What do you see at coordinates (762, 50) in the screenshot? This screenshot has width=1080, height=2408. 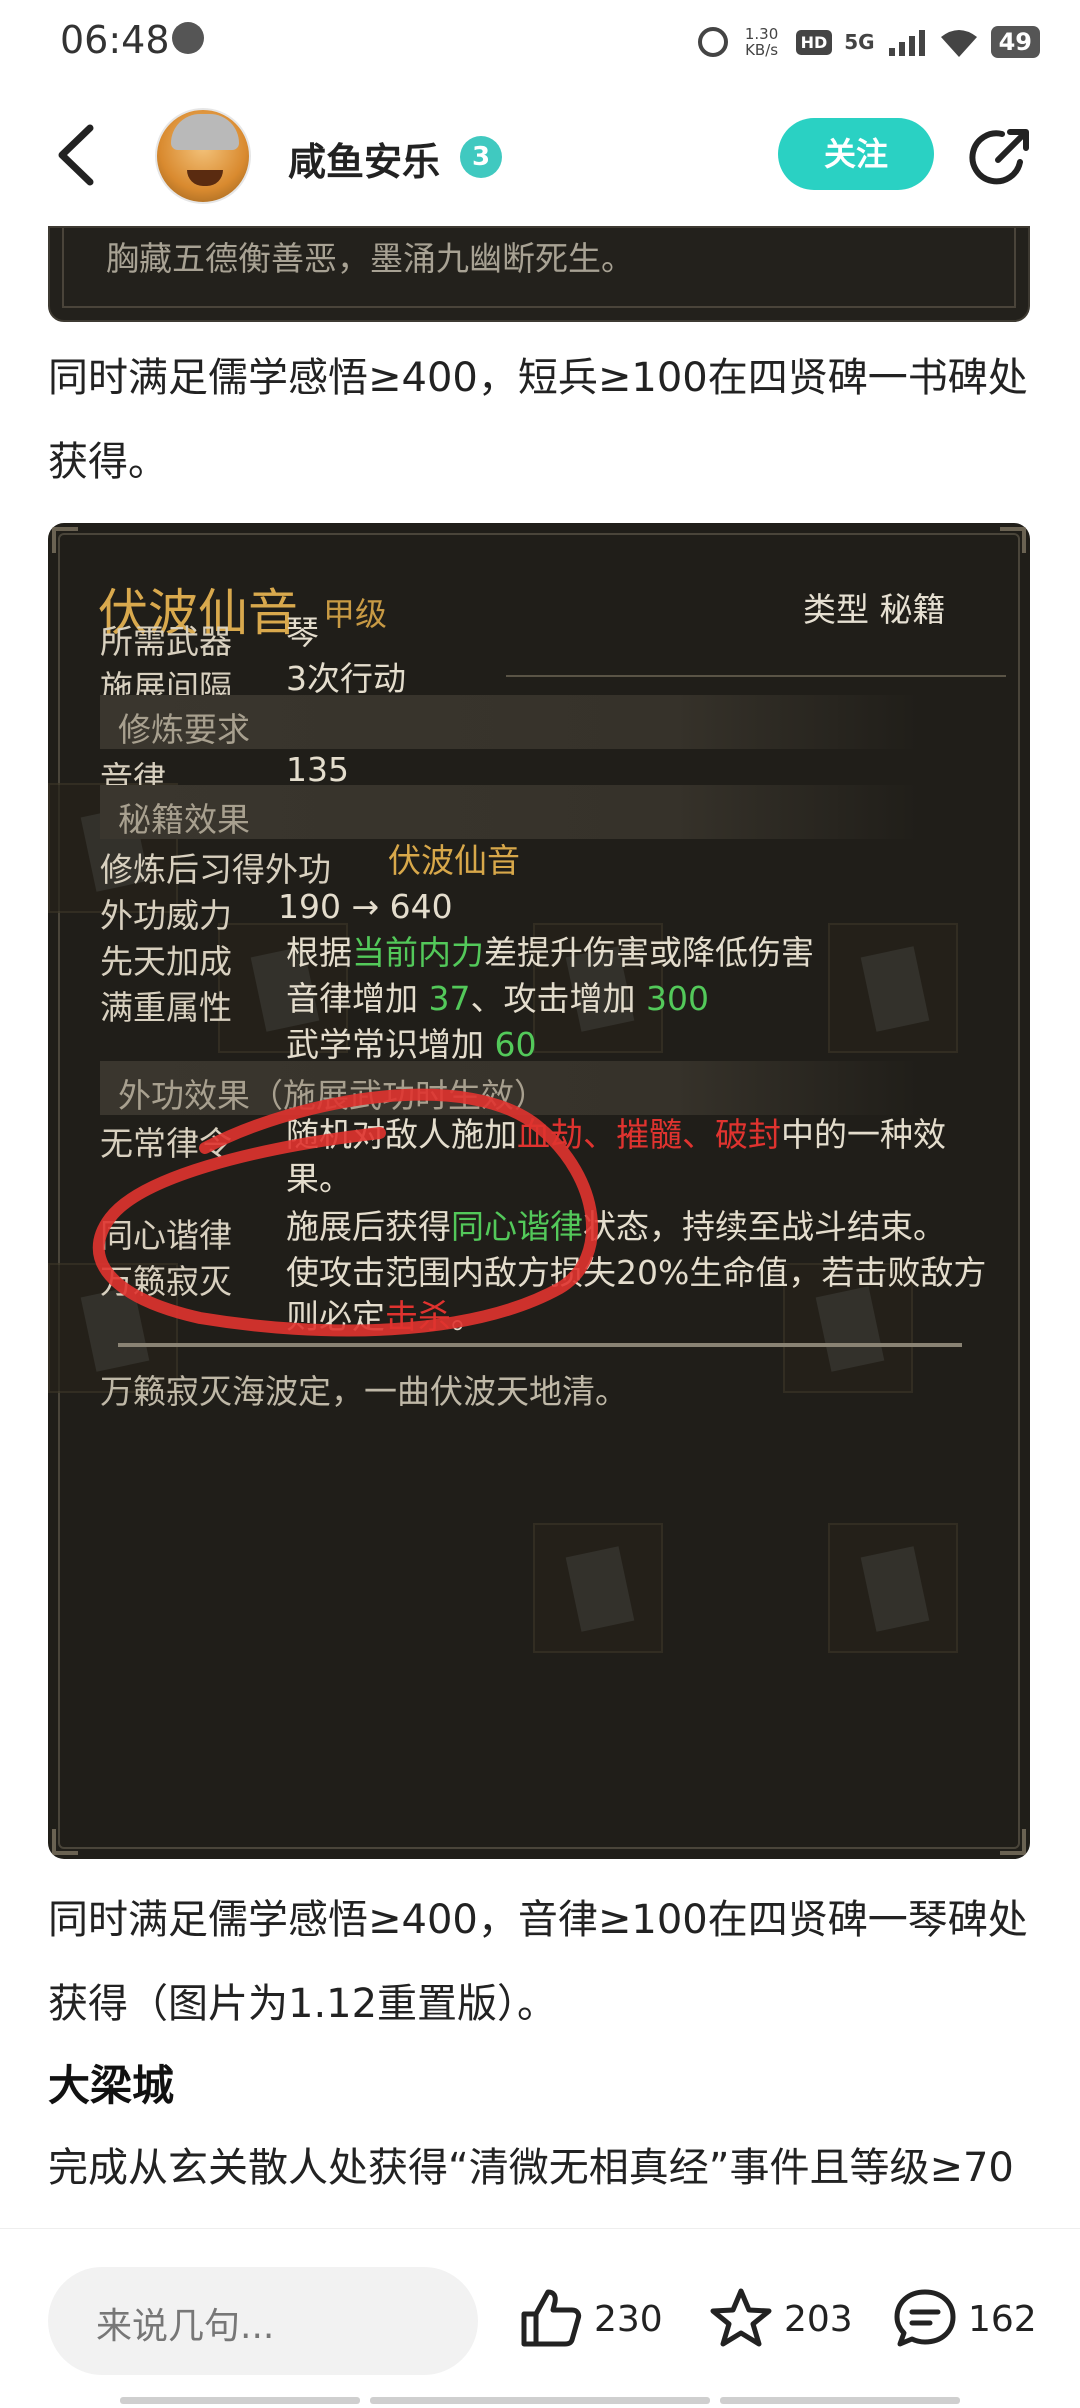 I see `net-speed-unit: KB/s` at bounding box center [762, 50].